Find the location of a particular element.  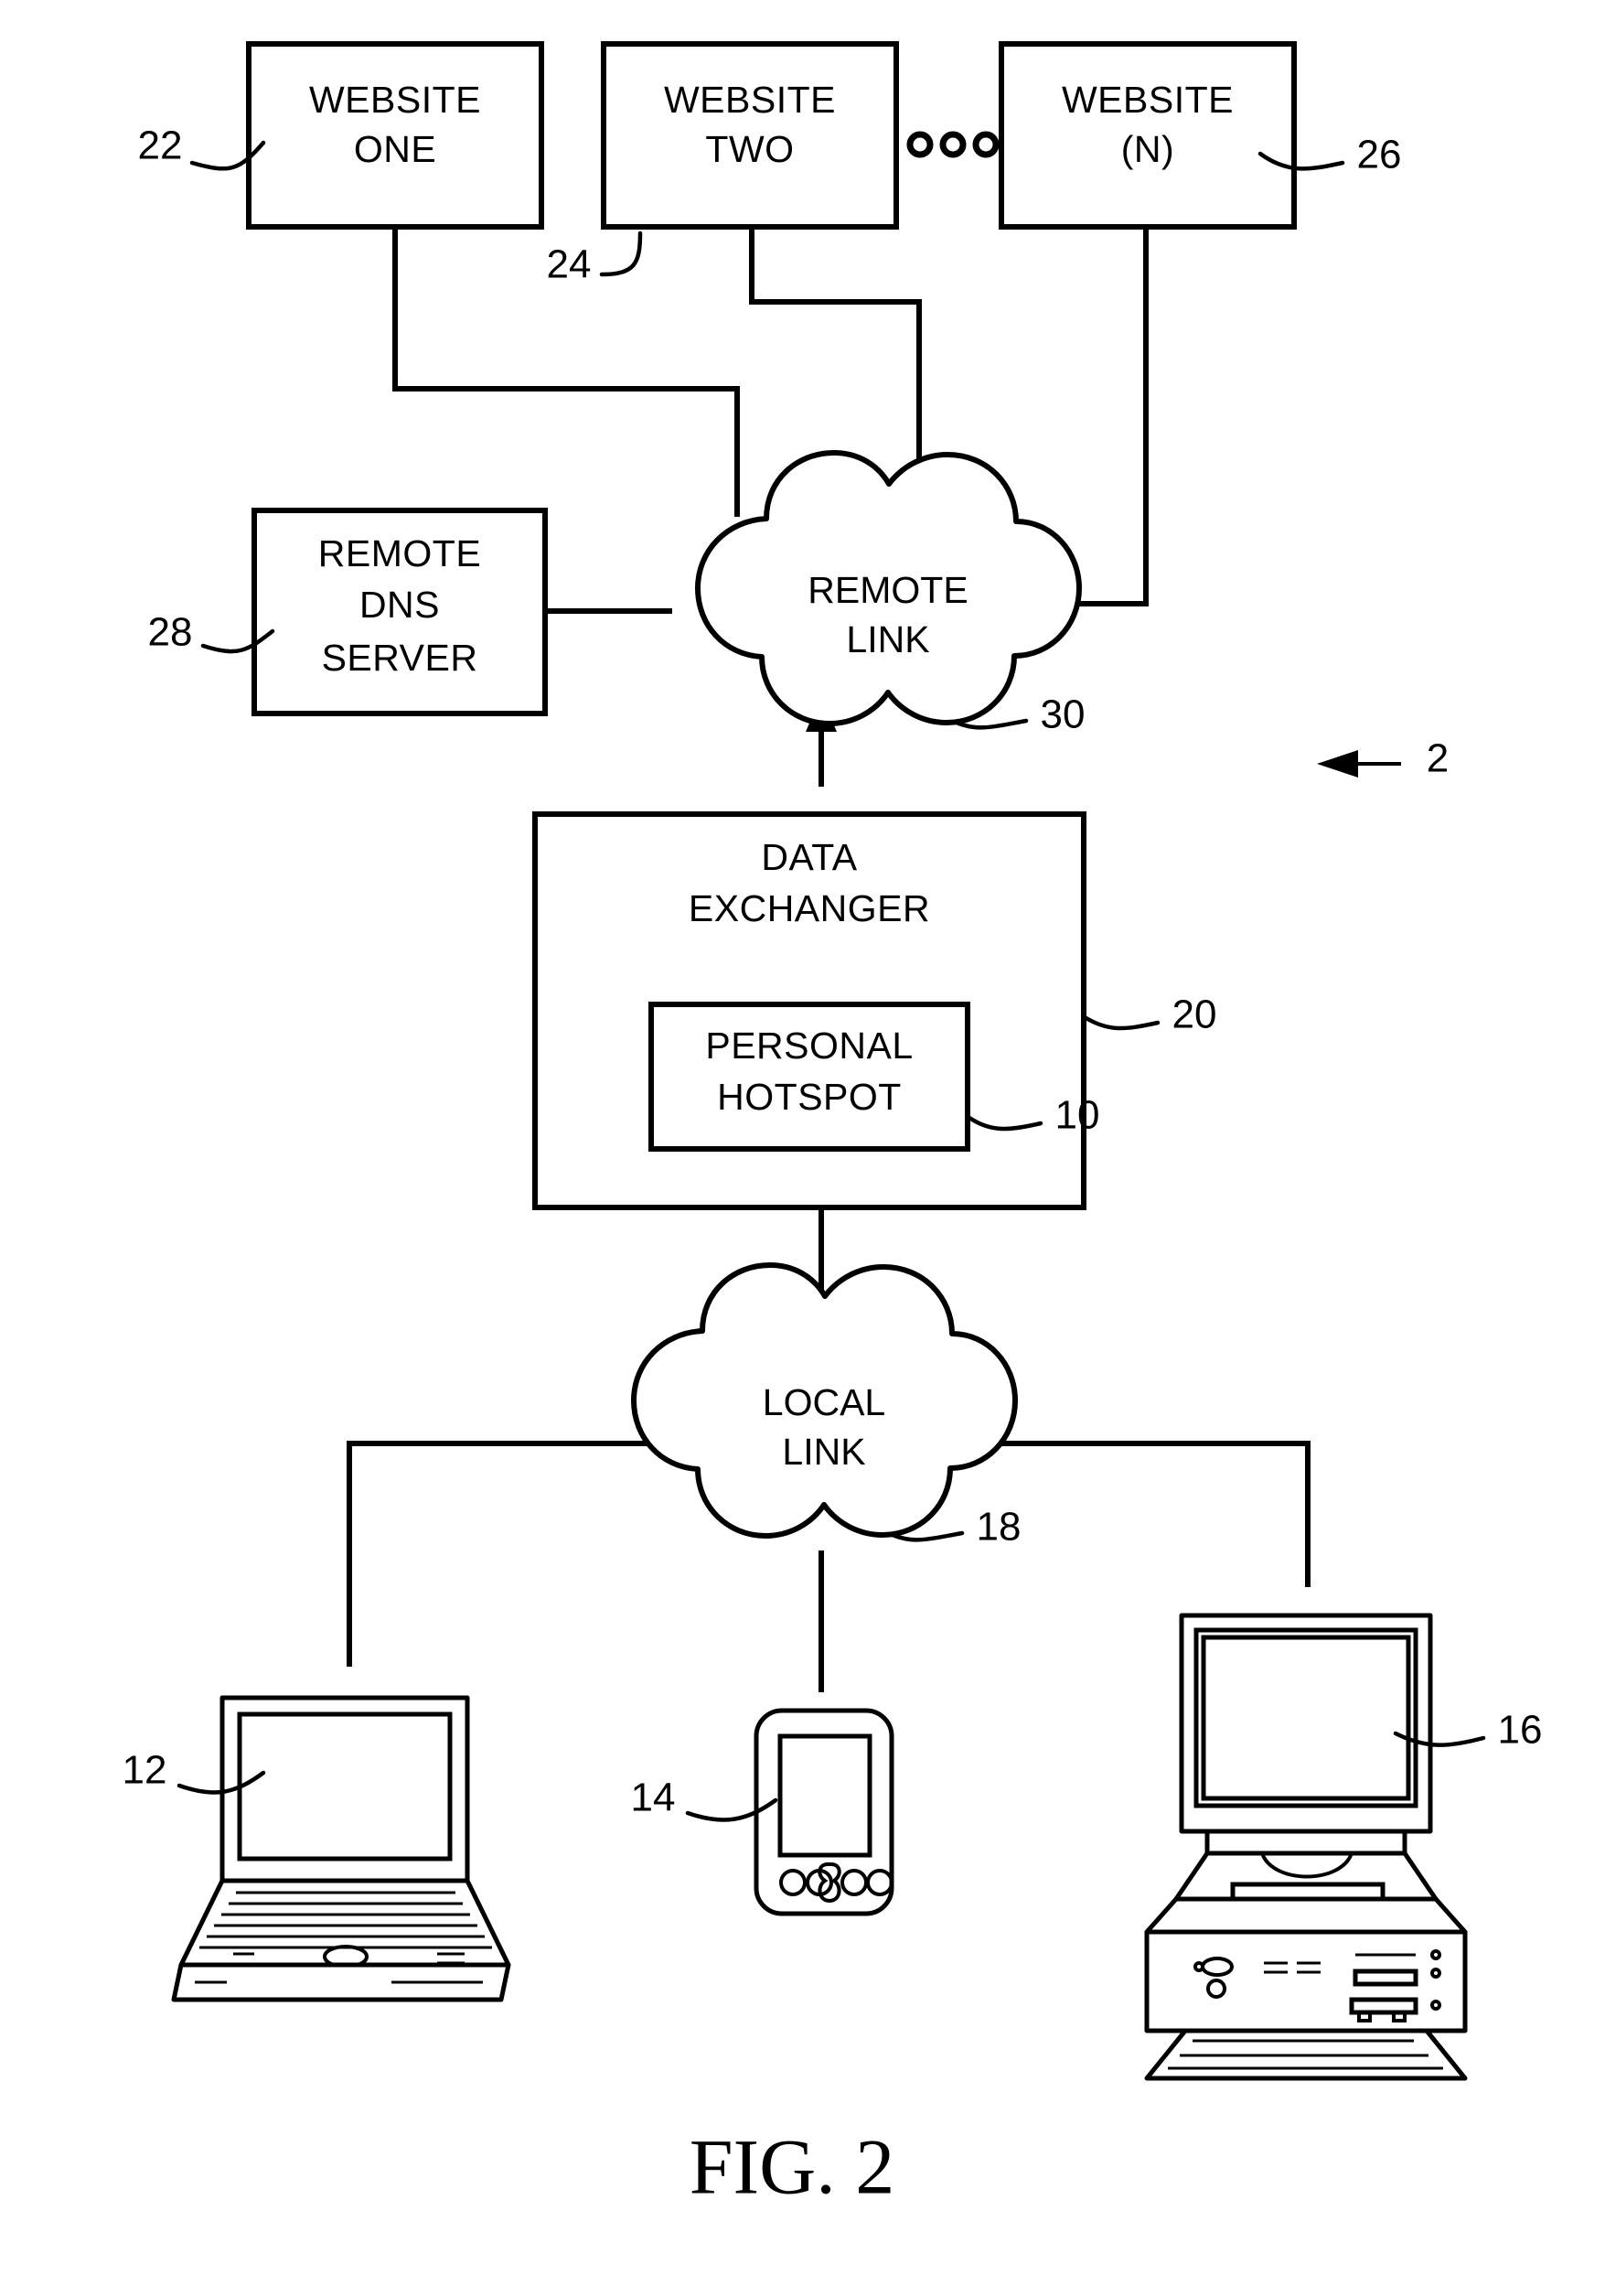

node-website-n: WEBSITE (N) is located at coordinates (1148, 135).